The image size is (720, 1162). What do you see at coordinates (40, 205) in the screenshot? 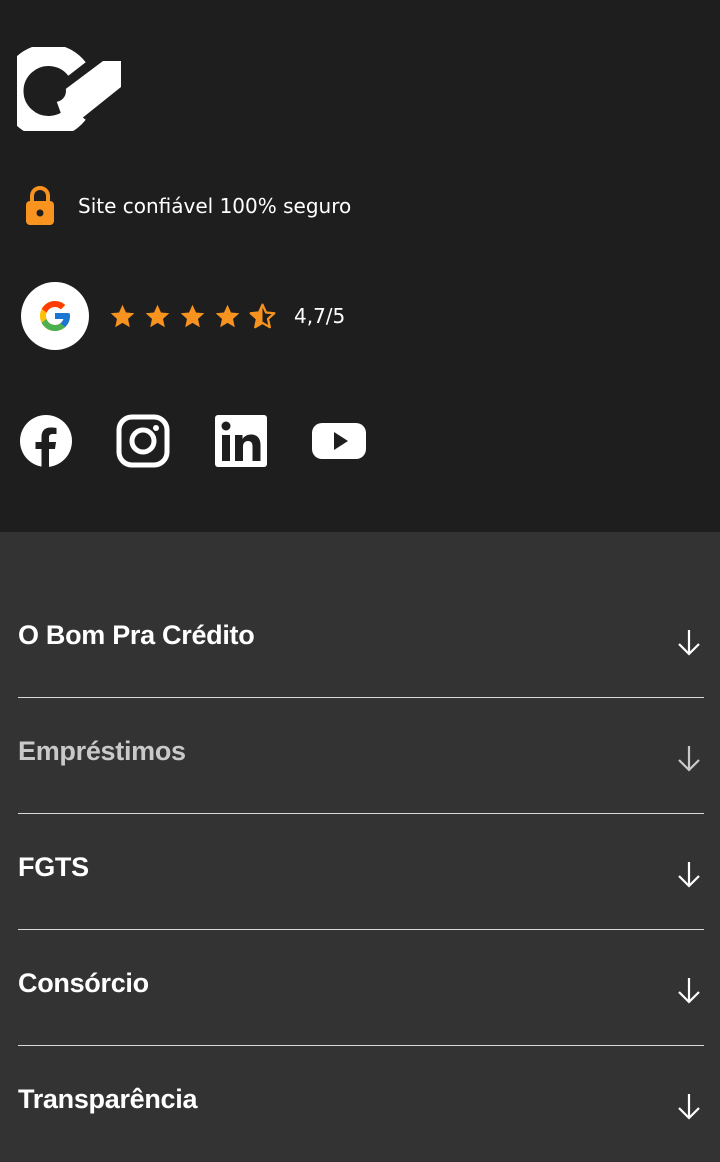
I see `lock-icon` at bounding box center [40, 205].